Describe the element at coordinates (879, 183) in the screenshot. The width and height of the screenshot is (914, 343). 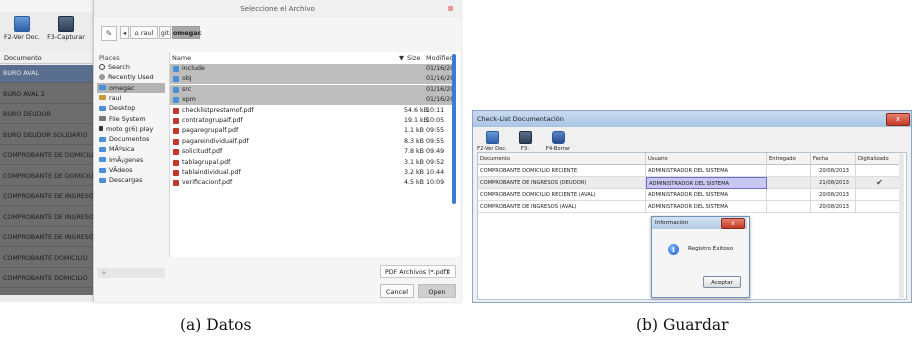
I see `cell-digitalizado: ✔` at that location.